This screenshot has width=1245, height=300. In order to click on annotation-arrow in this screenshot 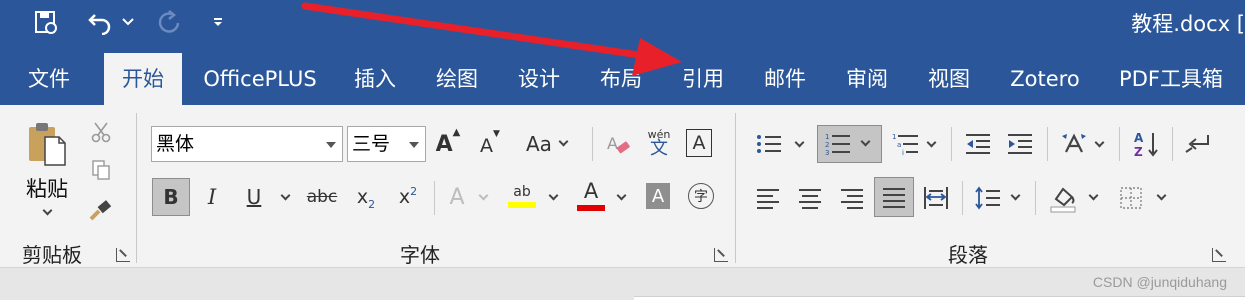, I will do `click(491, 39)`.